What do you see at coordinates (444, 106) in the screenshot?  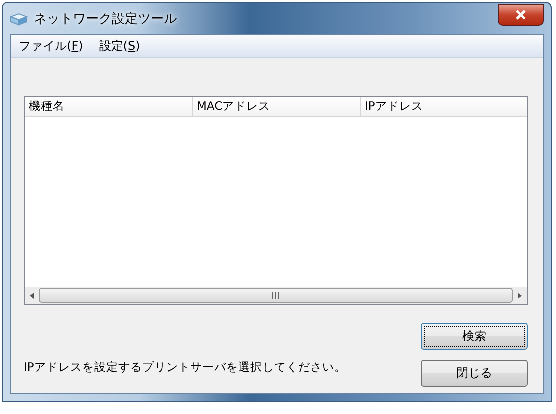 I see `column-header: IPアドレス` at bounding box center [444, 106].